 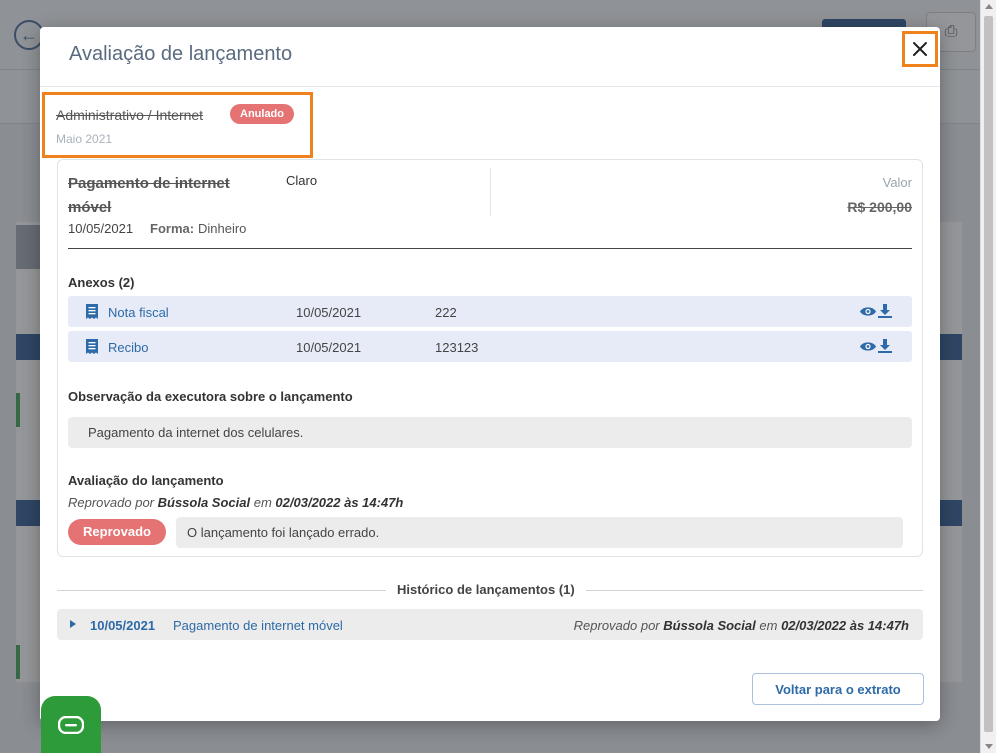 What do you see at coordinates (84, 139) in the screenshot?
I see `category-month: Maio 2021` at bounding box center [84, 139].